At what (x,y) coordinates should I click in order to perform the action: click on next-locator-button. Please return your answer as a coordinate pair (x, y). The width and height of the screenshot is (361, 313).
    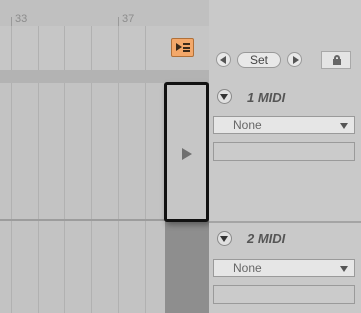
    Looking at the image, I should click on (294, 59).